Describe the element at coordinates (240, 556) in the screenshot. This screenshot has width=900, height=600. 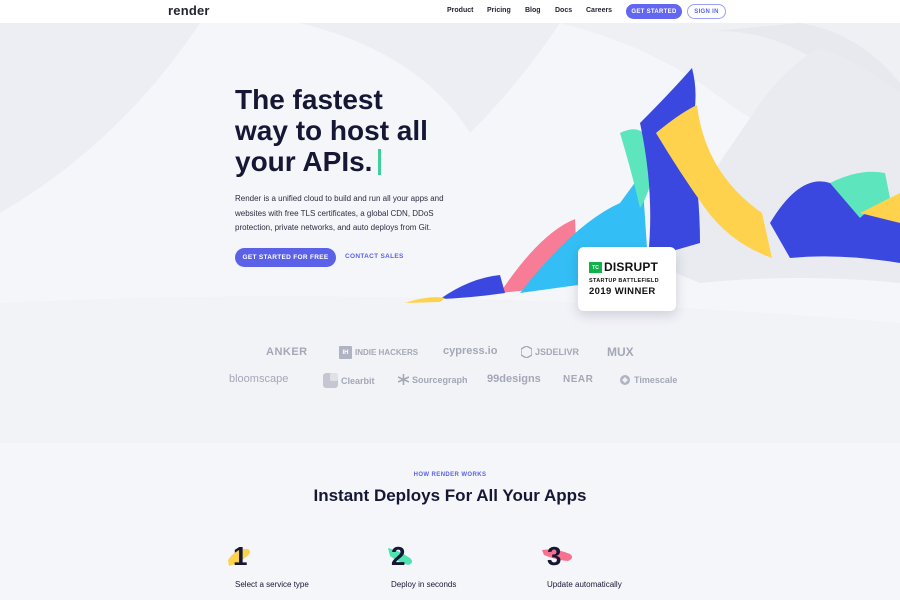
I see `step-1-number: 1` at that location.